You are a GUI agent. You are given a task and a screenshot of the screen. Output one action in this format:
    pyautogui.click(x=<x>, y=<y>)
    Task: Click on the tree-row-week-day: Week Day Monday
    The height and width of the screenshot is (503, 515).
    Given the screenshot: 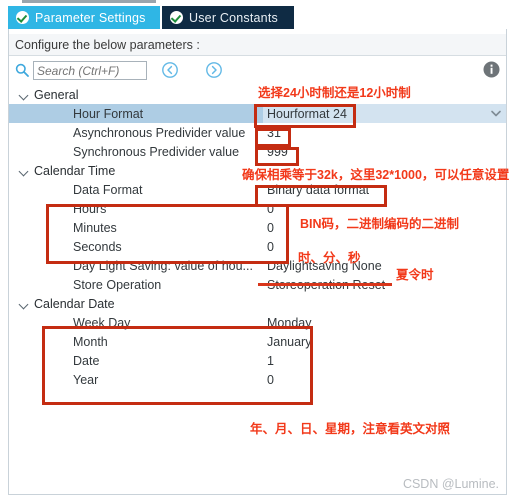 What is the action you would take?
    pyautogui.click(x=257, y=322)
    